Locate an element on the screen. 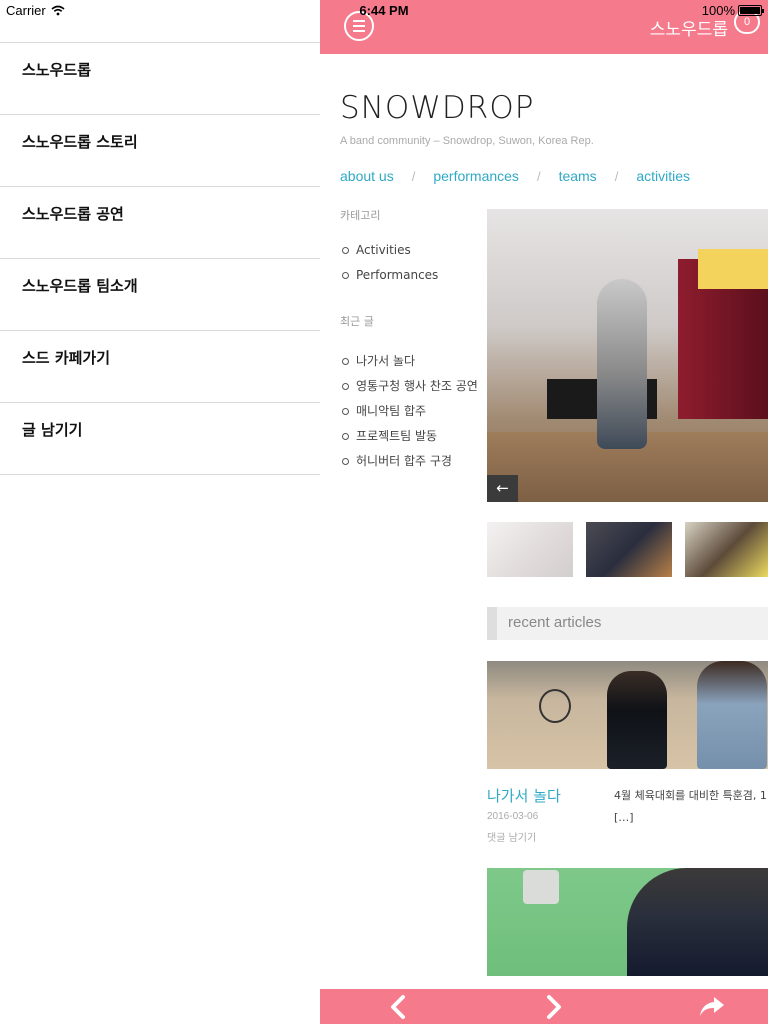 The height and width of the screenshot is (1024, 768). recent-post-link: 영통구청 행사 찬조 공연 is located at coordinates (410, 386).